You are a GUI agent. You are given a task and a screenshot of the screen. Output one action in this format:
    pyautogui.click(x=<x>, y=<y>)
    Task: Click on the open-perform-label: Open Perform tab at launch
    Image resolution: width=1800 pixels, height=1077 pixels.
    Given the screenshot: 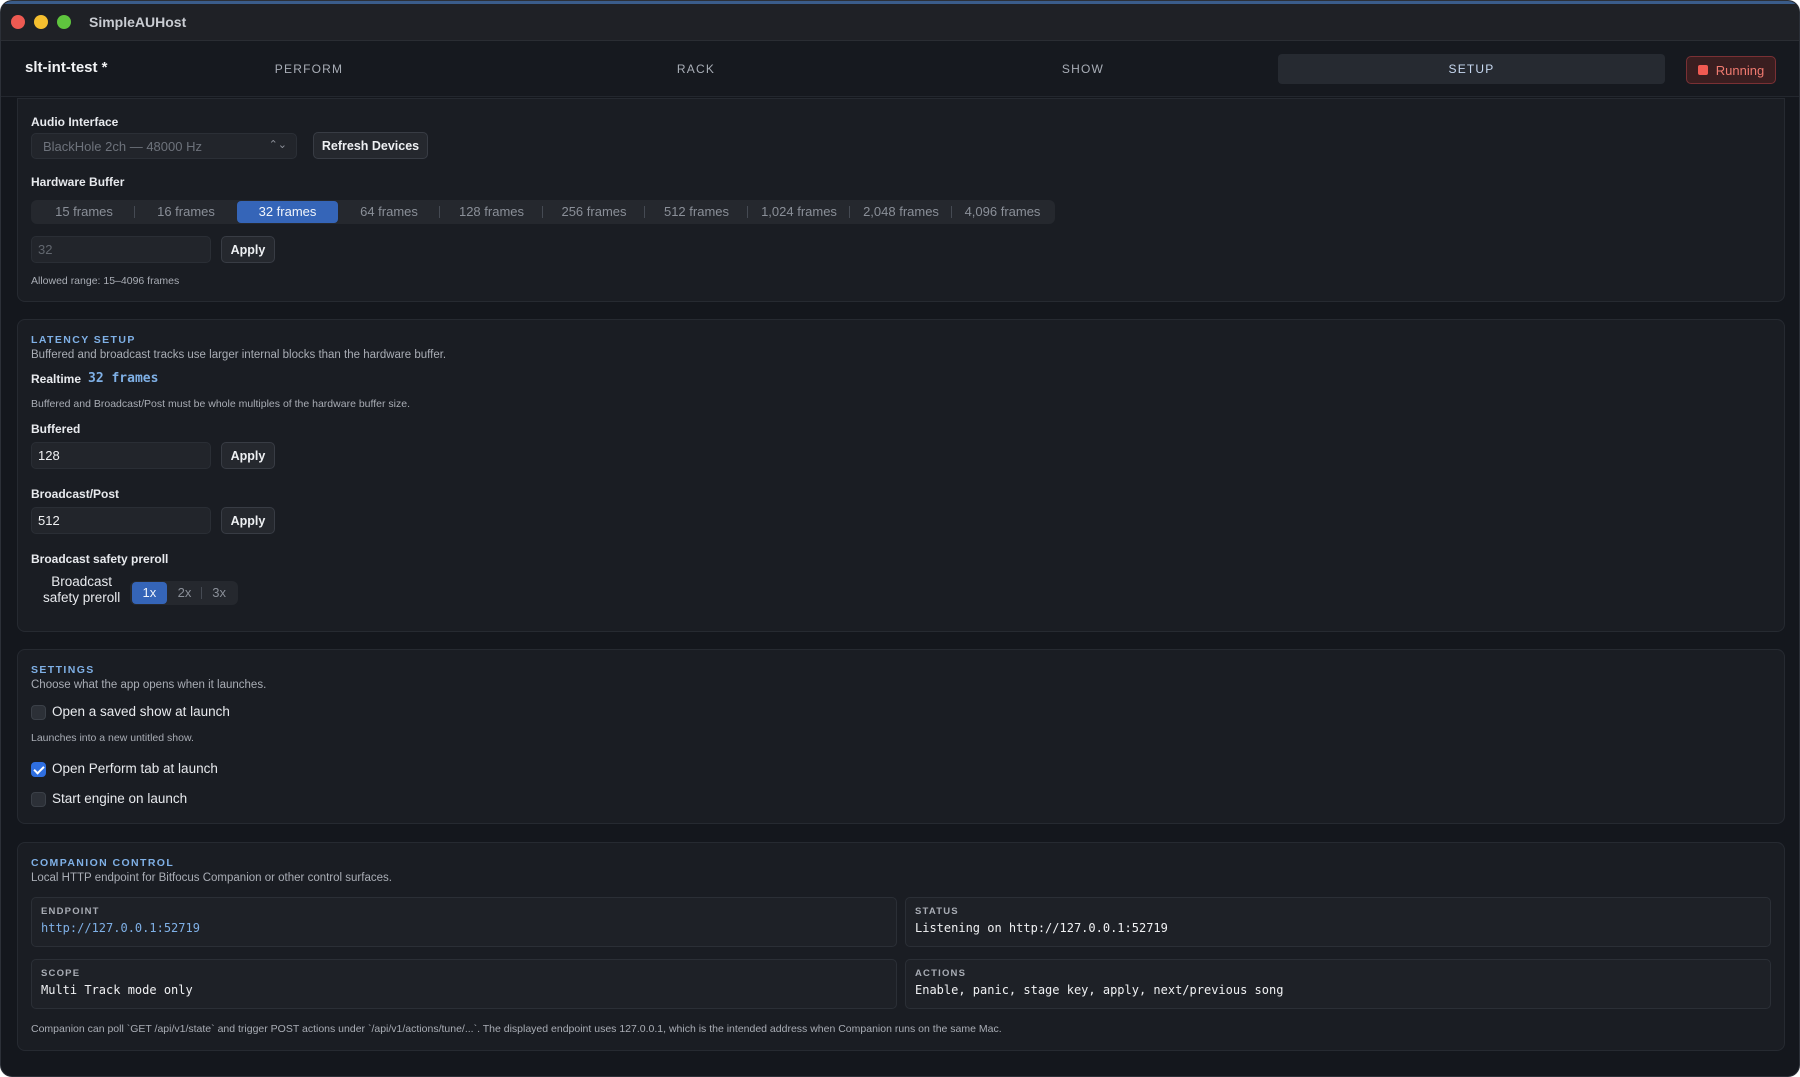 What is the action you would take?
    pyautogui.click(x=135, y=768)
    